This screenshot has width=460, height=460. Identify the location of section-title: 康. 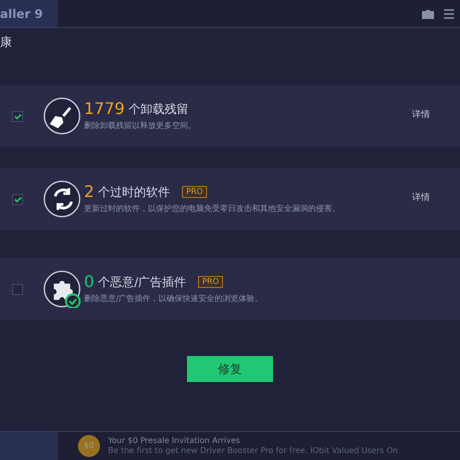
(6, 42).